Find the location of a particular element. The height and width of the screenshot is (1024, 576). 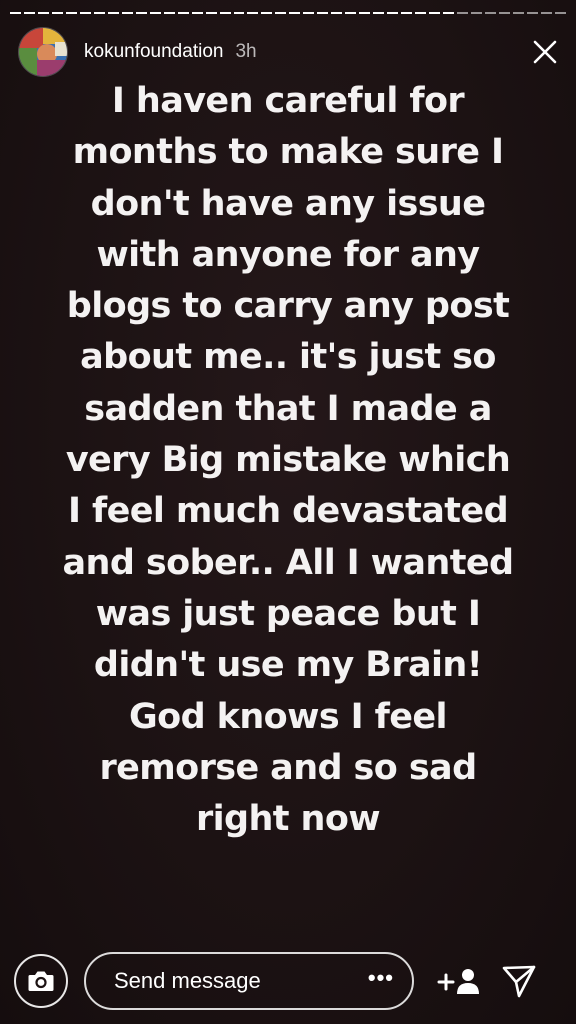

avatar-image is located at coordinates (43, 52).